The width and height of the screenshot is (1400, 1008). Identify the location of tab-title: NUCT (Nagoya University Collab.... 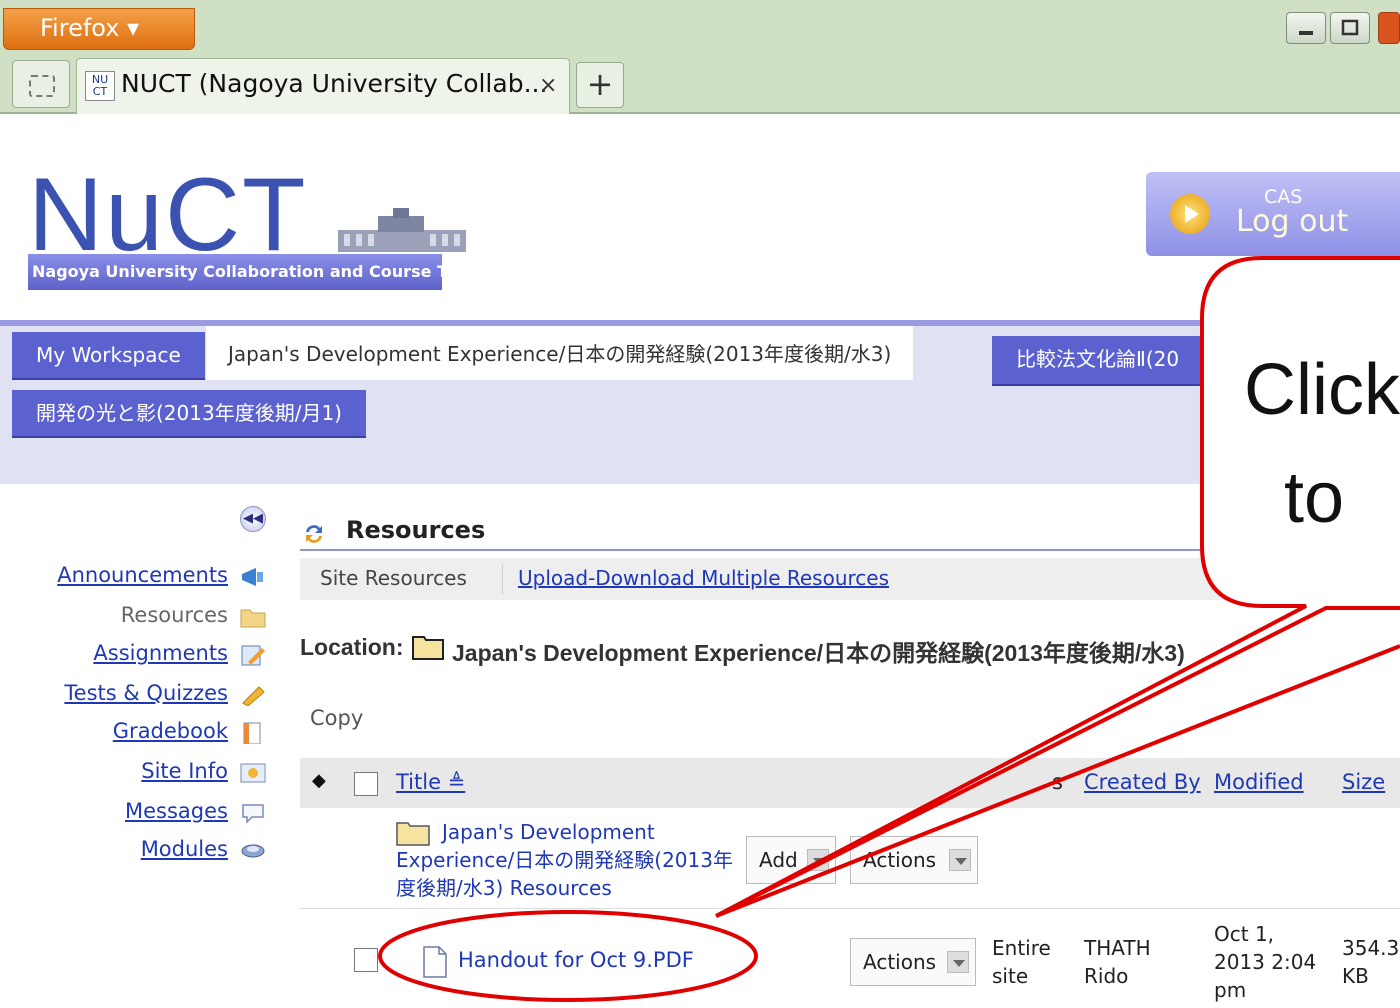
(334, 83).